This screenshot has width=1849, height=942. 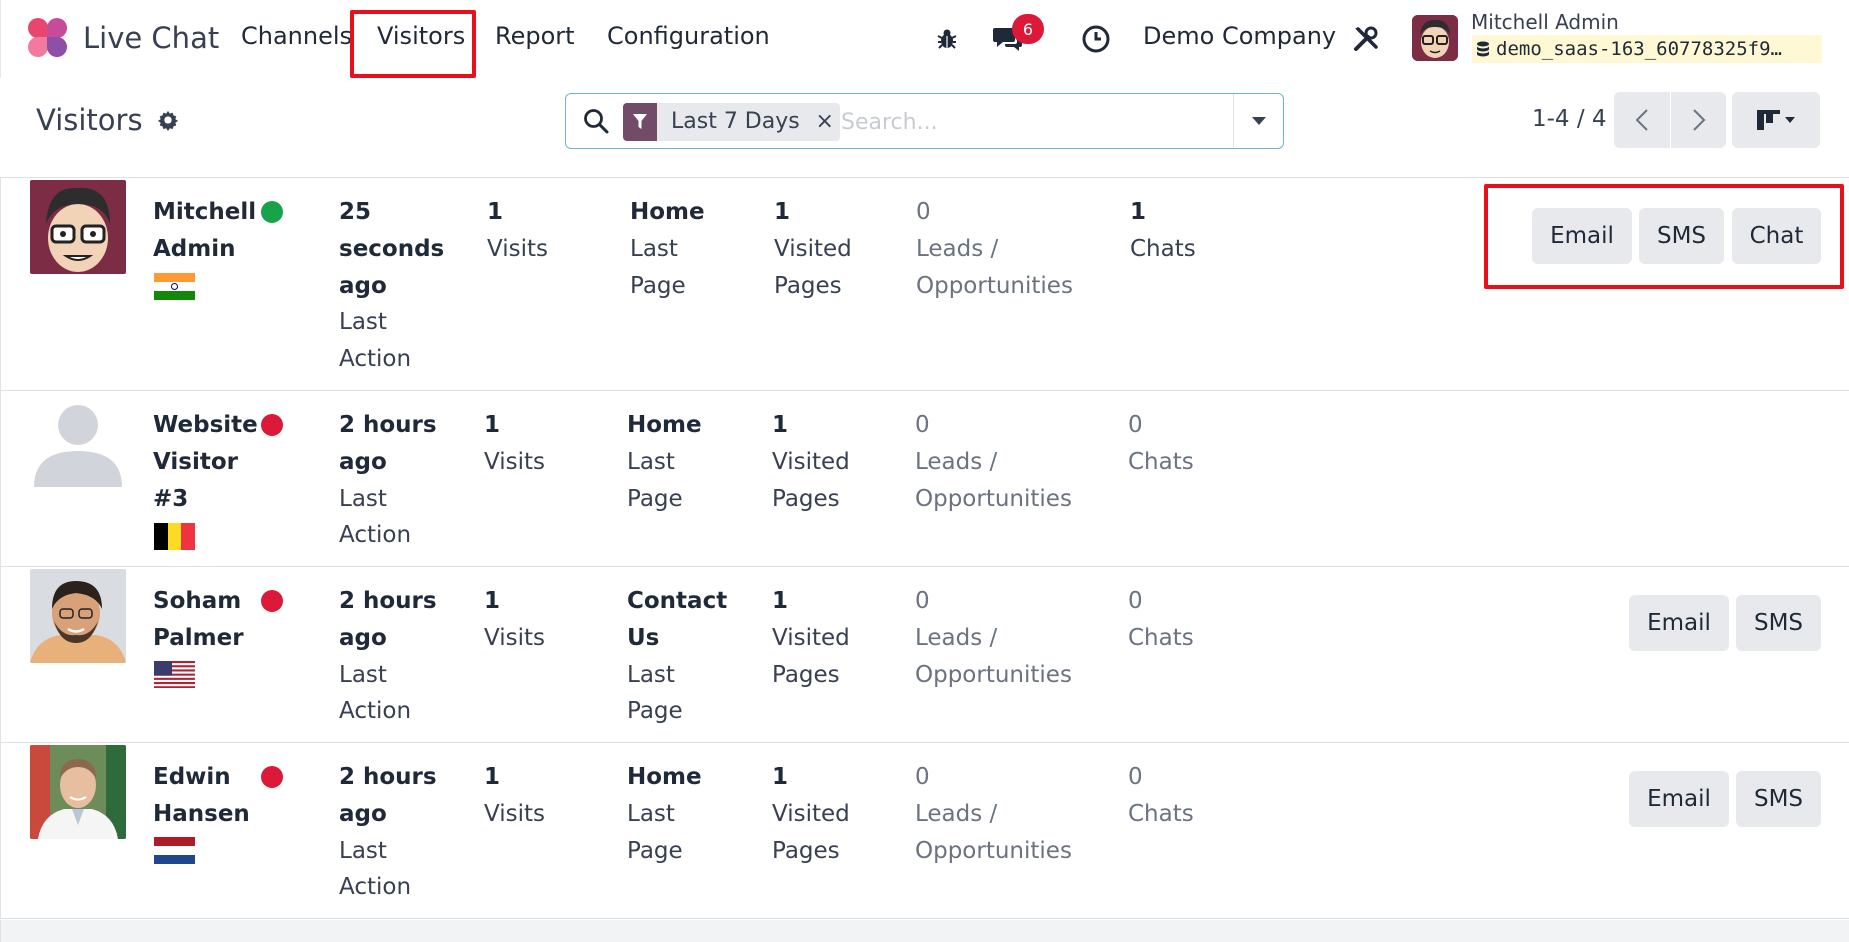 I want to click on netherlands-flag-icon, so click(x=174, y=850).